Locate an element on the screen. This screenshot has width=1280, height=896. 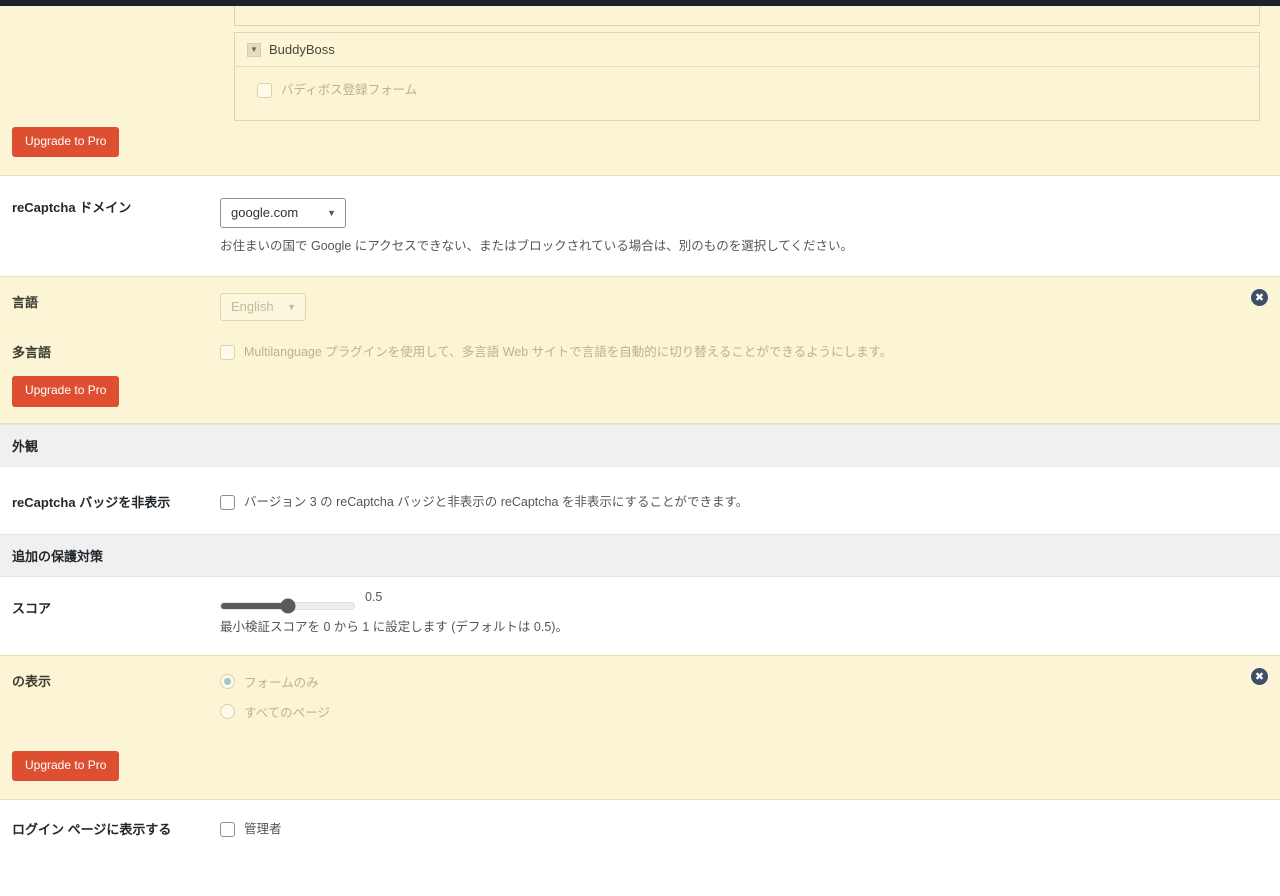
score-field: 0.5 最小検証スコアを 0 から 1 に設定します (デフォルトは 0.5)。 is located at coordinates (750, 613).